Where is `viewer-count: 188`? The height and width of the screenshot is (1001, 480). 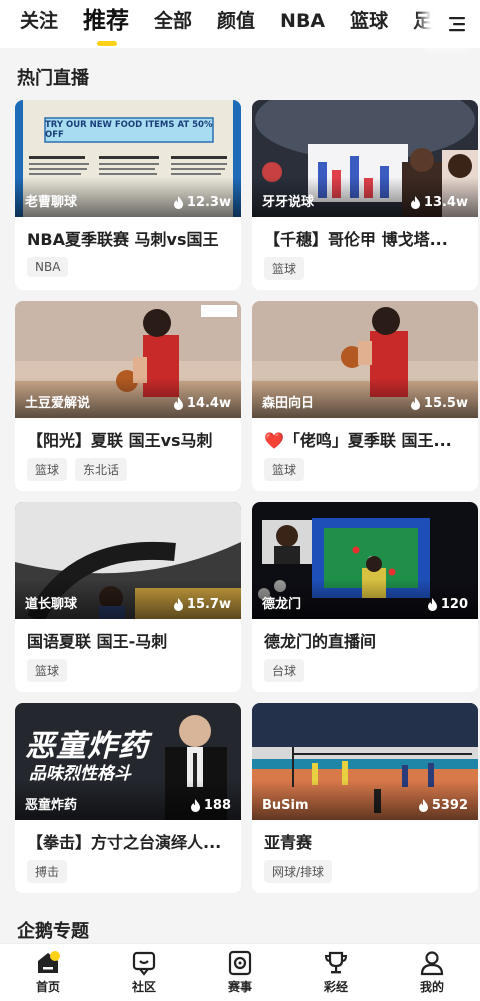
viewer-count: 188 is located at coordinates (210, 805).